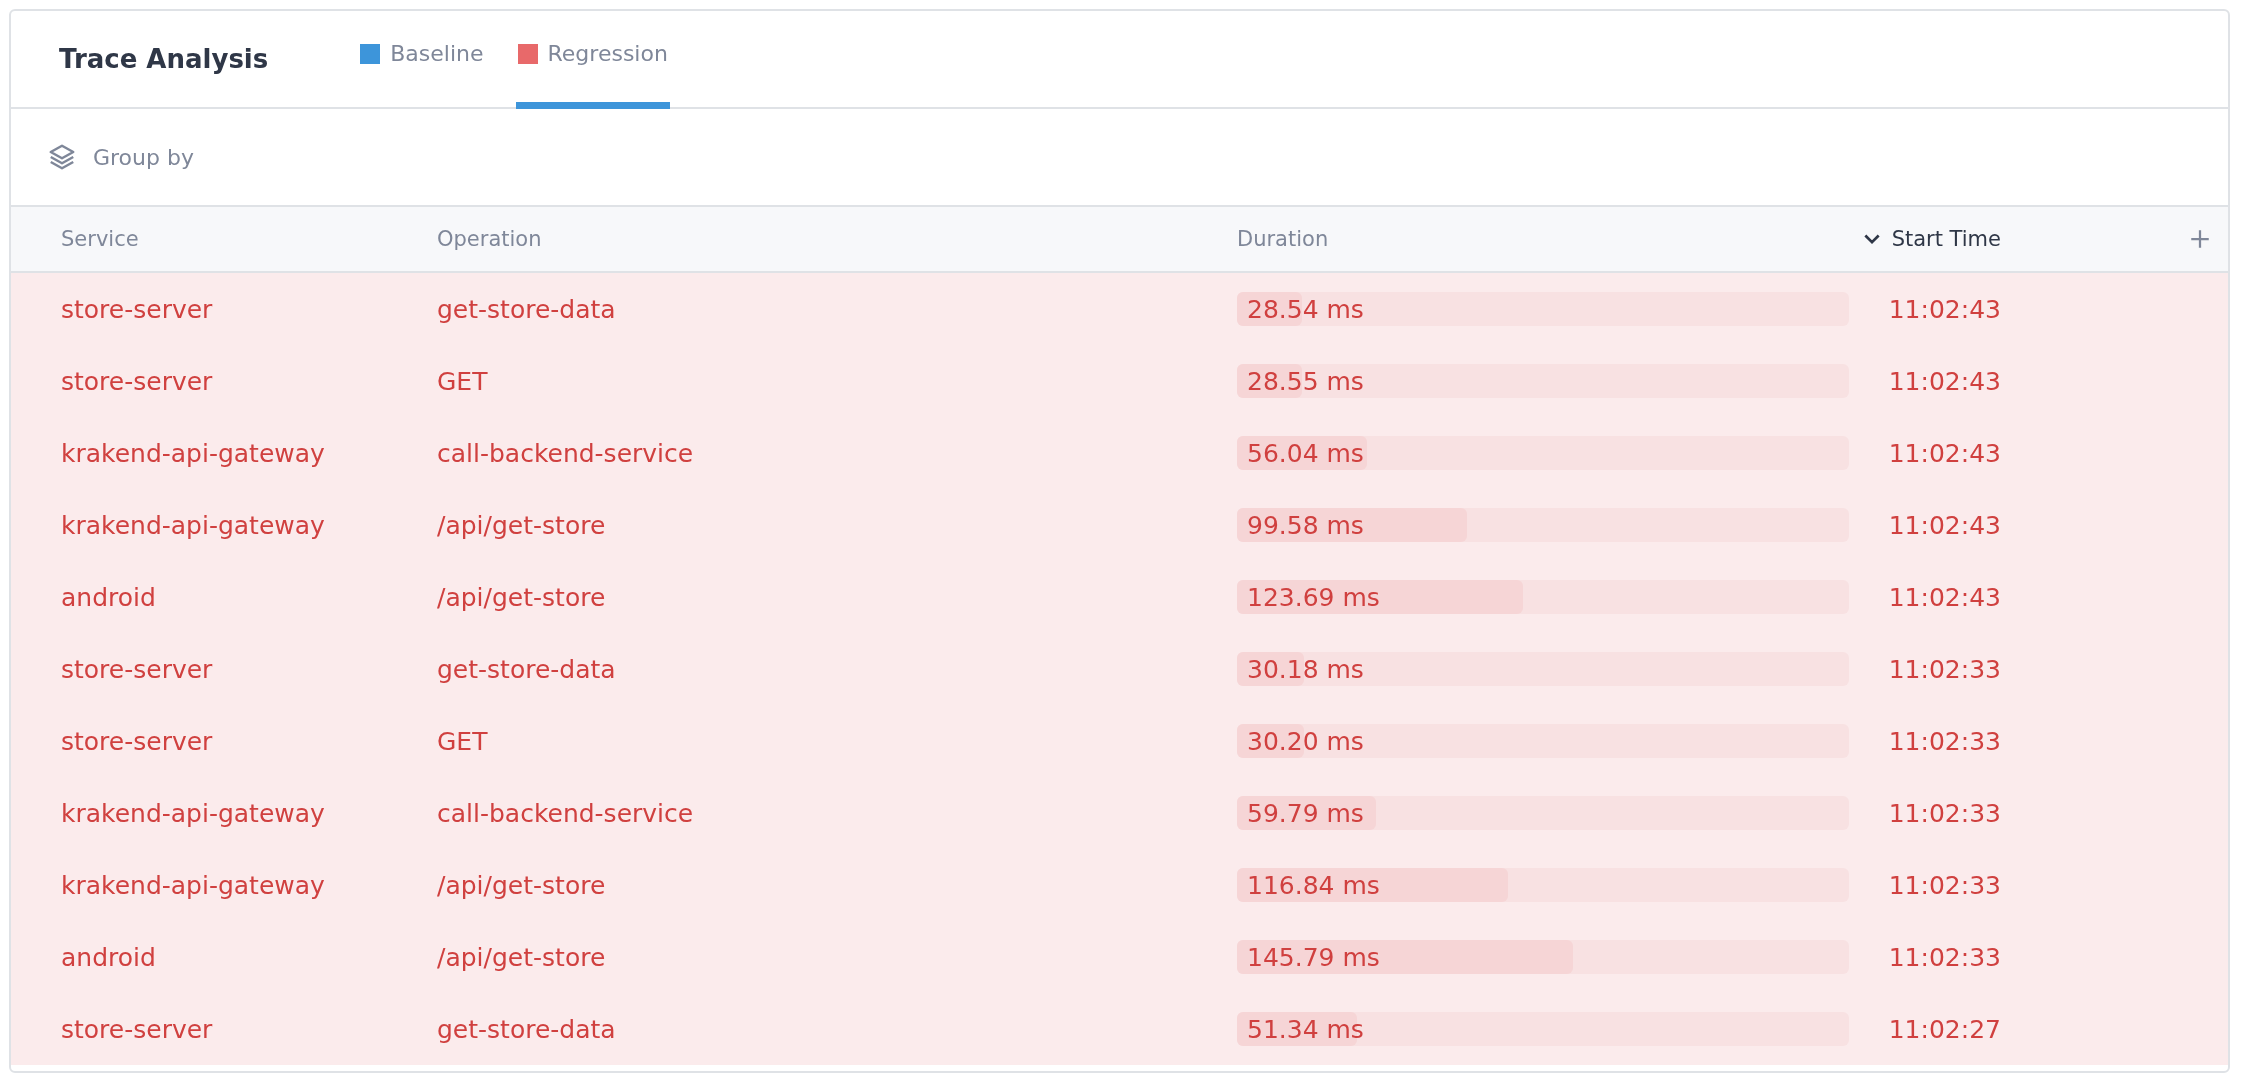  Describe the element at coordinates (1119, 453) in the screenshot. I see `trace-row: krakend-api-gateway call-backend-service 56.04 ms 11:02:43` at that location.